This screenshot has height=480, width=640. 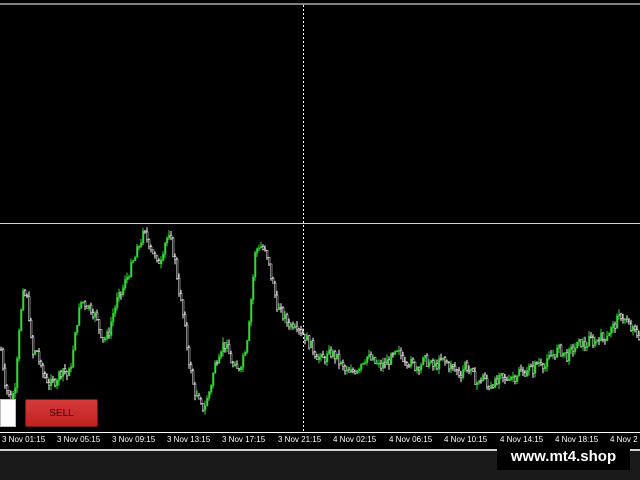 What do you see at coordinates (577, 439) in the screenshot?
I see `time-tick-label: 4 Nov 18:15` at bounding box center [577, 439].